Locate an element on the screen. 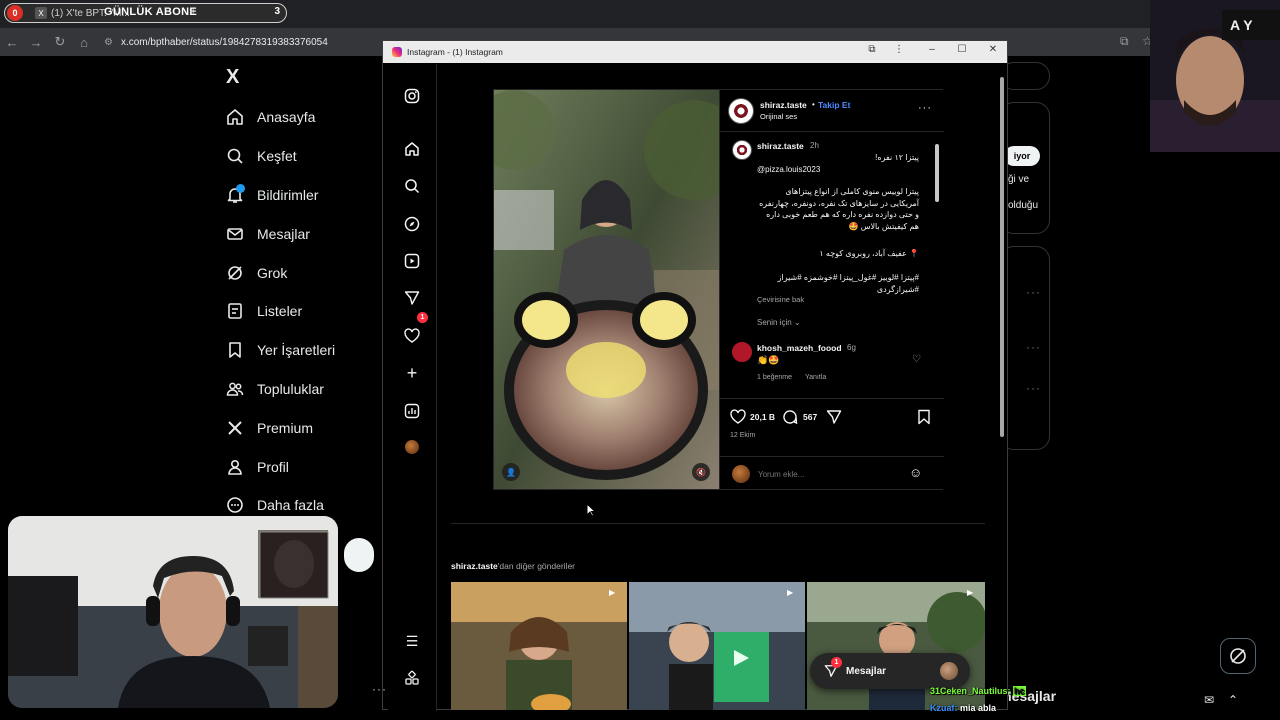 The width and height of the screenshot is (1280, 720). comment-button: 567 is located at coordinates (799, 417).